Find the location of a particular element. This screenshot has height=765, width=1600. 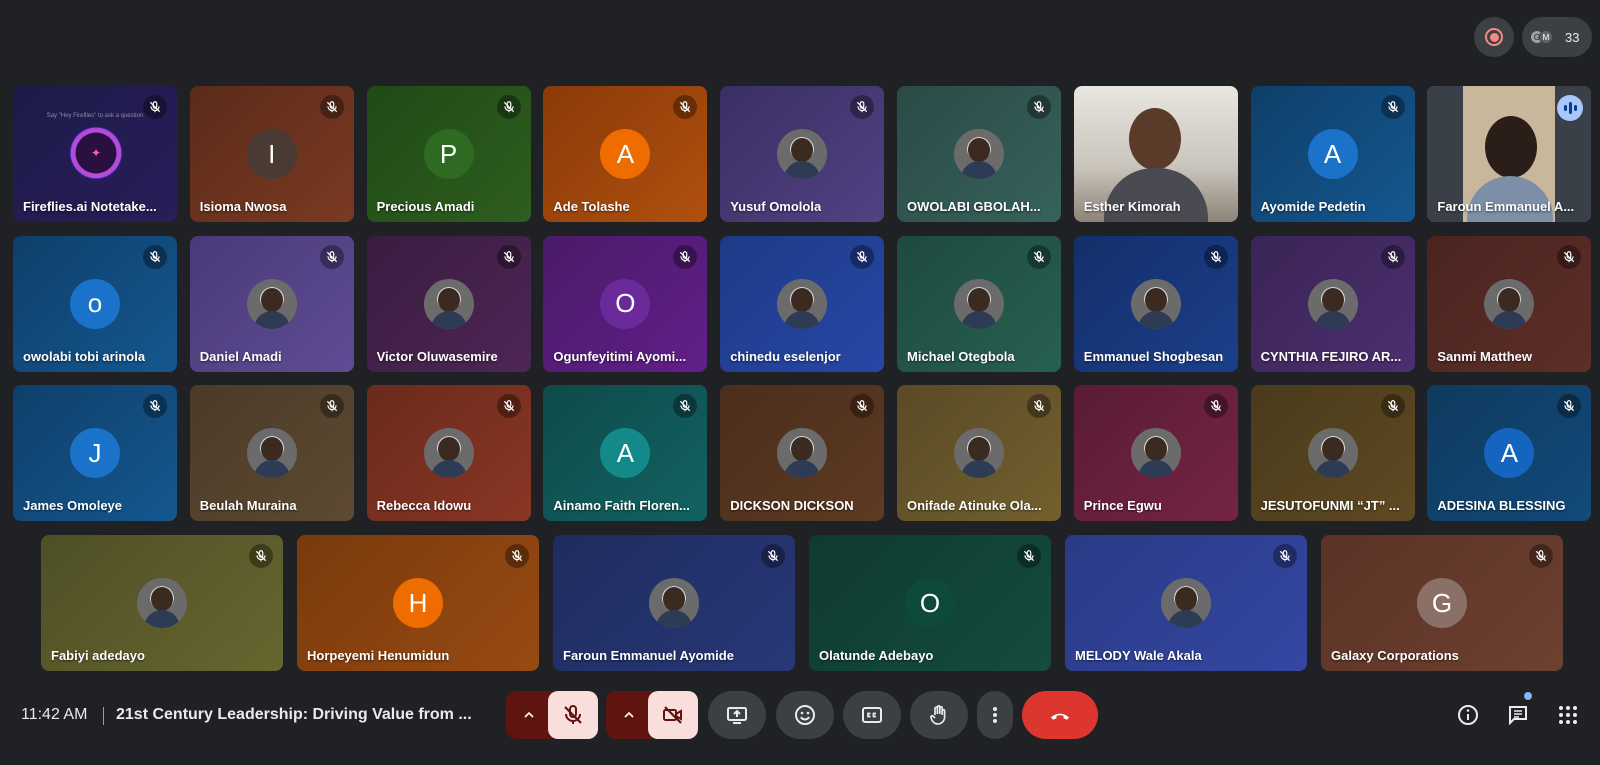

apps-grid-icon is located at coordinates (1568, 715).